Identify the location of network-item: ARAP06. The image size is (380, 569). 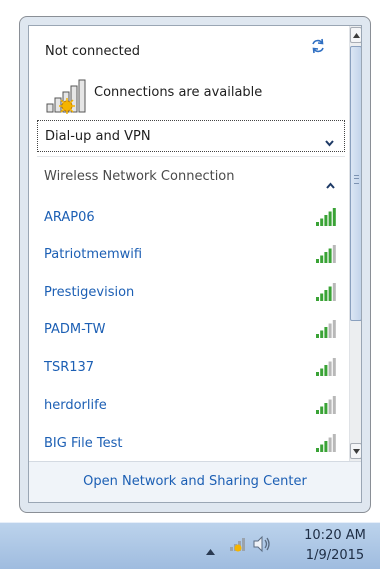
(191, 218).